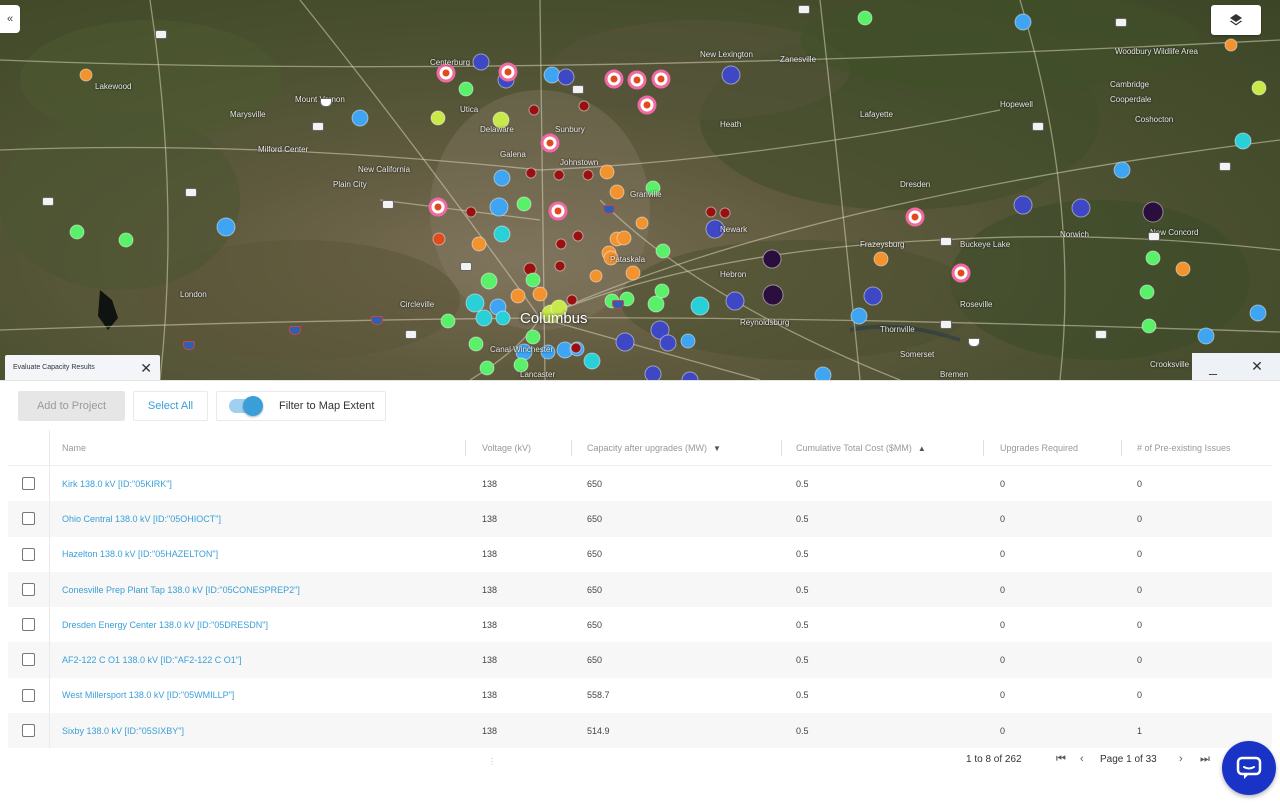  I want to click on next-page-icon: ›, so click(1181, 759).